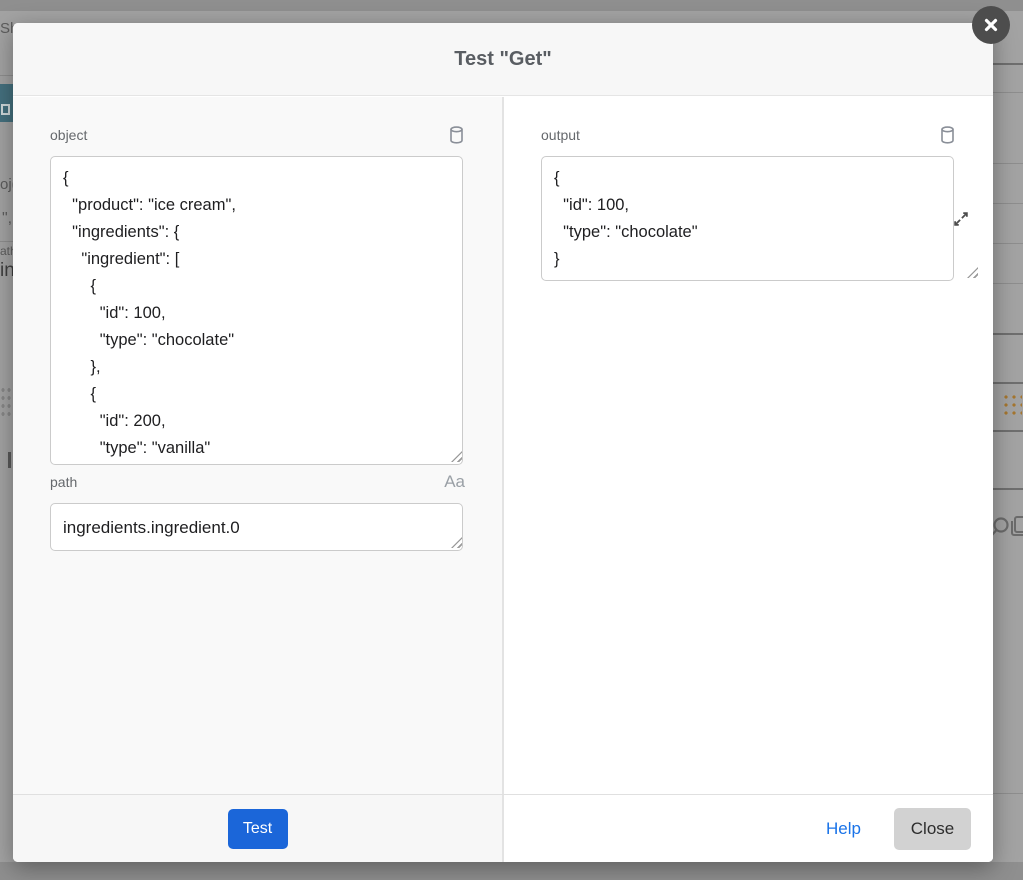 The width and height of the screenshot is (1023, 880). What do you see at coordinates (511, 5) in the screenshot?
I see `background-top-bar` at bounding box center [511, 5].